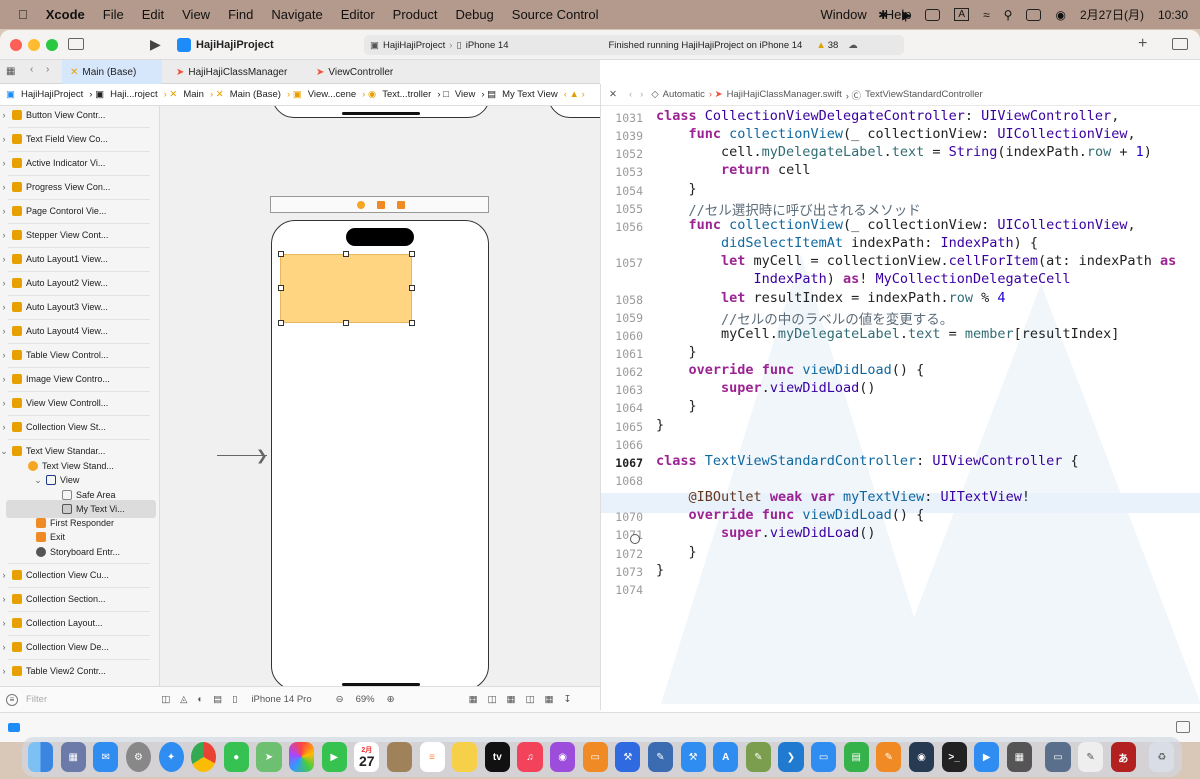 Image resolution: width=1200 pixels, height=779 pixels. Describe the element at coordinates (900, 426) in the screenshot. I see `code-line: 1065}` at that location.